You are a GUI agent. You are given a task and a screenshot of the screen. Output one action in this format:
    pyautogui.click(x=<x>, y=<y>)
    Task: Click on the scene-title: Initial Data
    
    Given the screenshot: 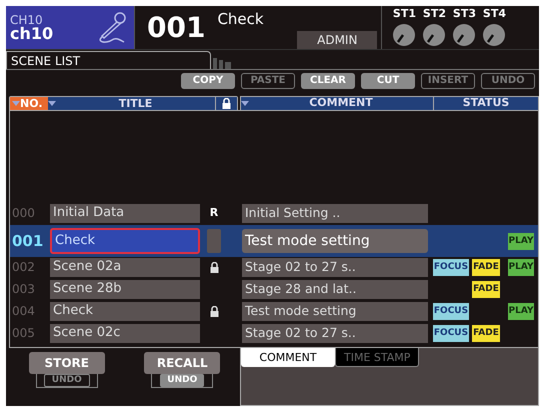 What is the action you would take?
    pyautogui.click(x=125, y=213)
    